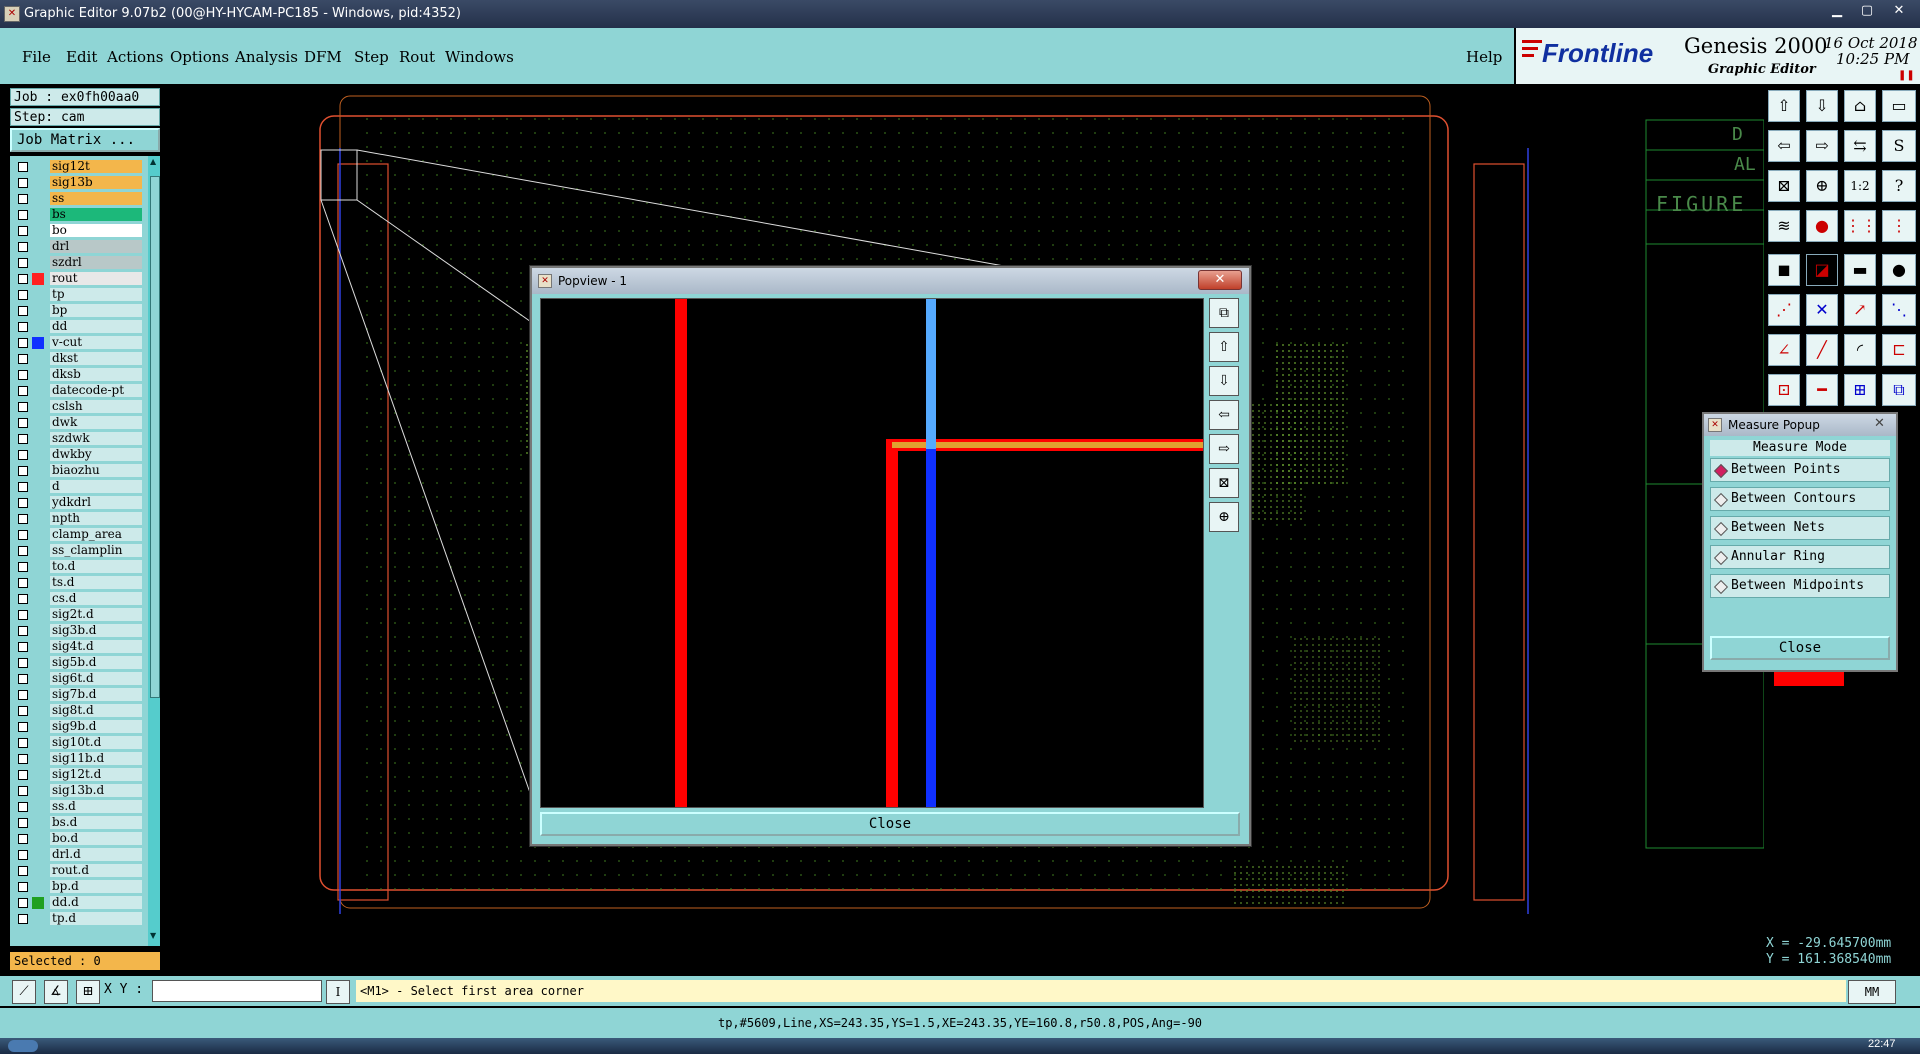  Describe the element at coordinates (96, 326) in the screenshot. I see `layer-name: dd` at that location.